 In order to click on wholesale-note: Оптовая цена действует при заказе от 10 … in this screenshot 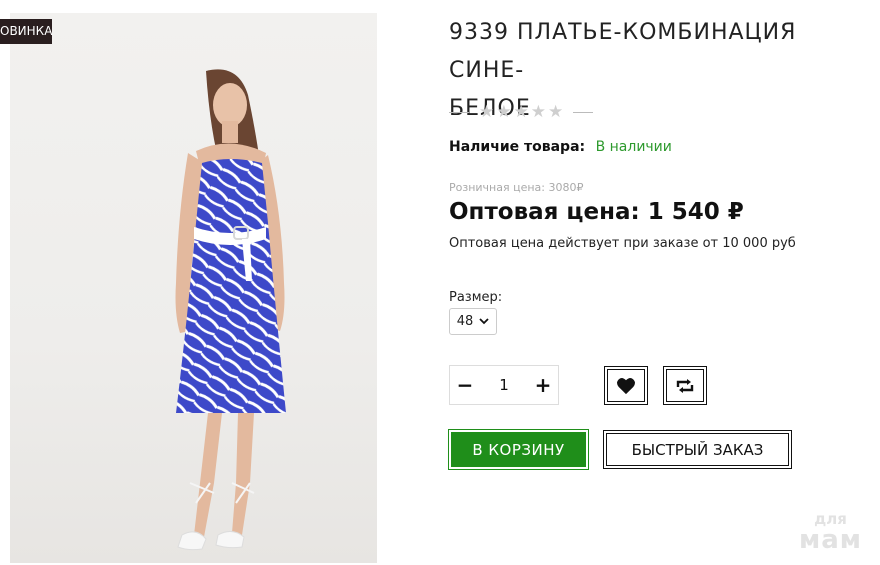, I will do `click(622, 243)`.